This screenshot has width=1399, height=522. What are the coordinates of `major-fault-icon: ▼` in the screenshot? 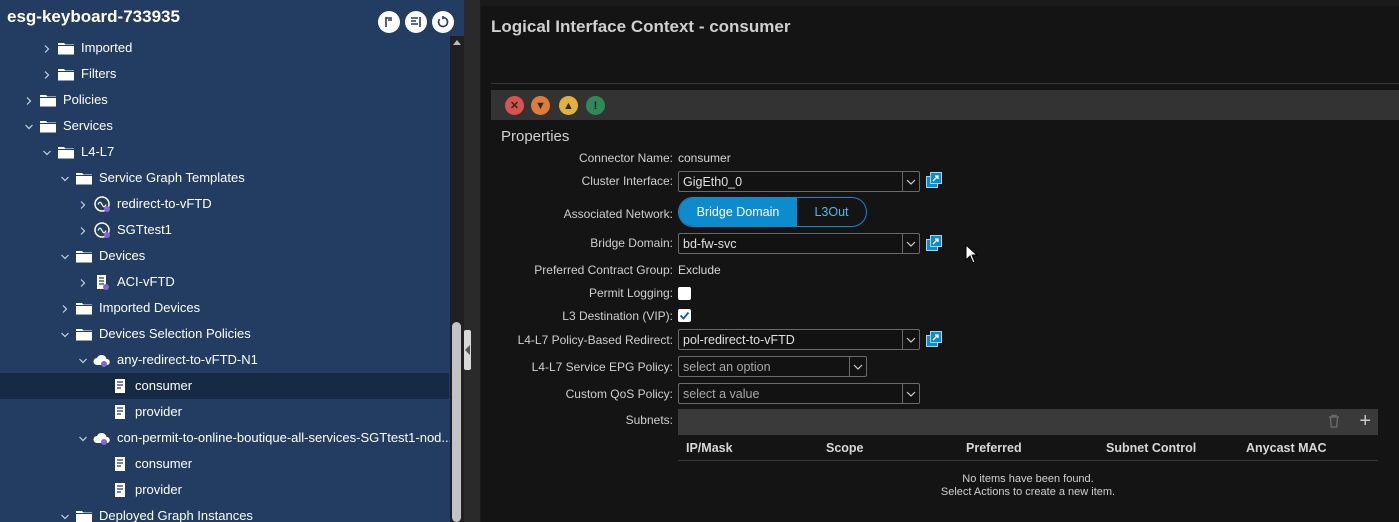 It's located at (540, 105).